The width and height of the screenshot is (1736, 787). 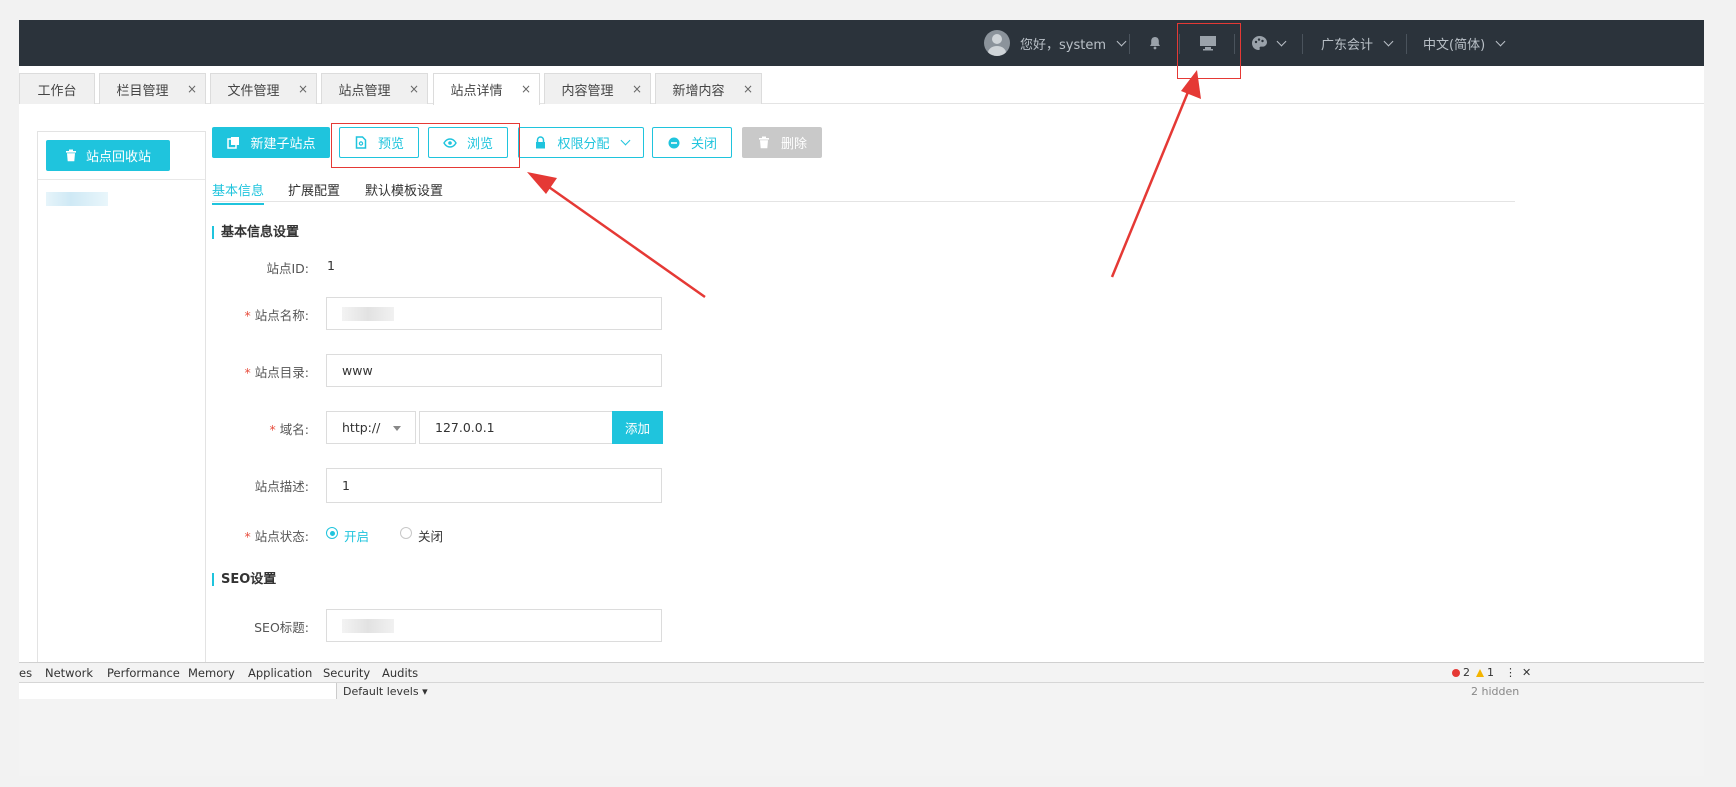 What do you see at coordinates (1480, 672) in the screenshot?
I see `warning-icon` at bounding box center [1480, 672].